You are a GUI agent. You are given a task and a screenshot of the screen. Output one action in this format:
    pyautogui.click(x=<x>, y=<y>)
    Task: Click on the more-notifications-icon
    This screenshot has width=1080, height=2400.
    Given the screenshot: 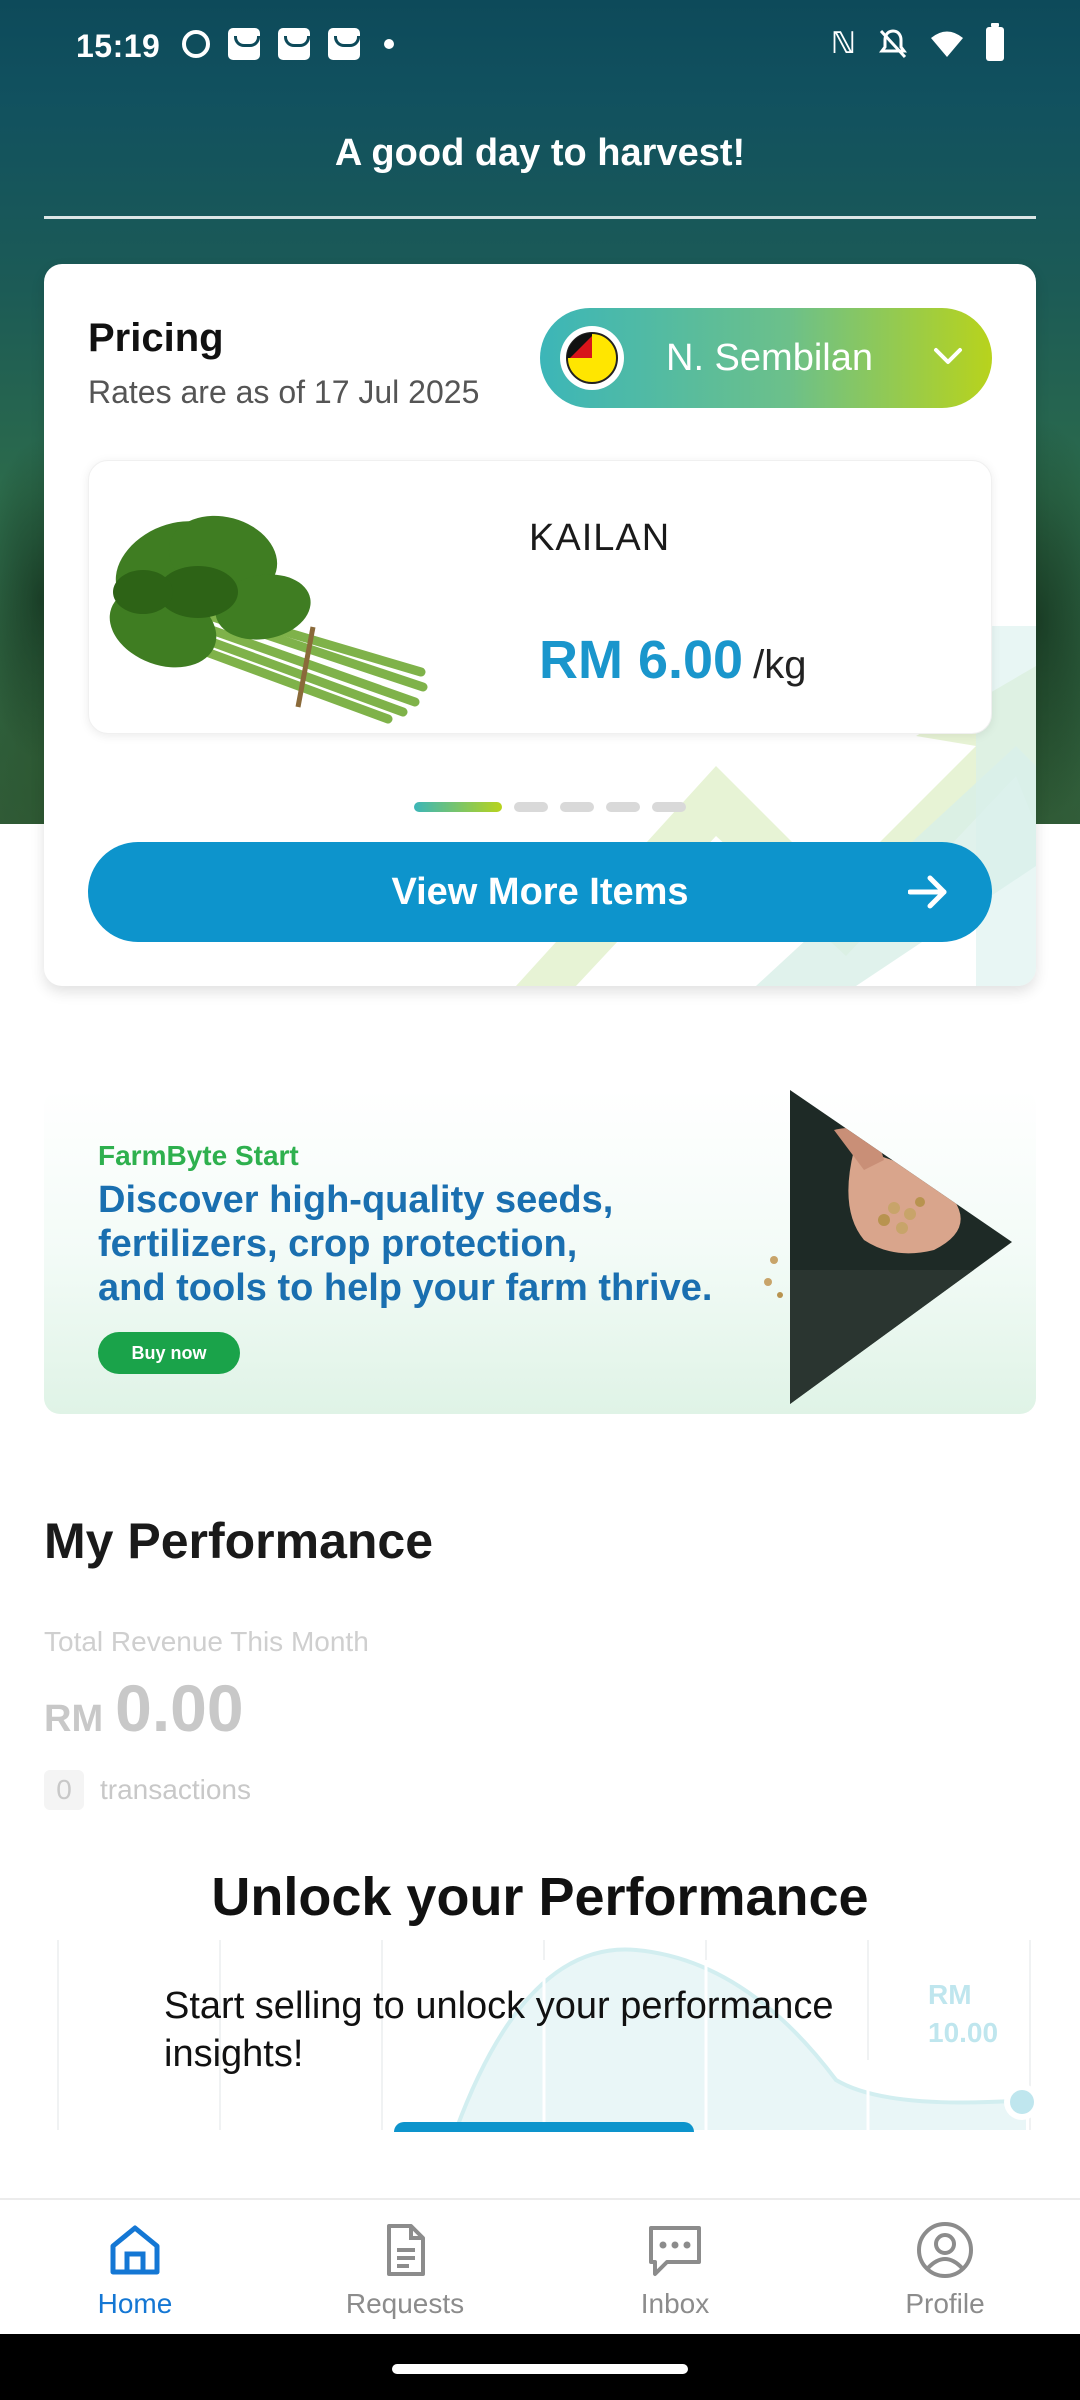 What is the action you would take?
    pyautogui.click(x=389, y=44)
    